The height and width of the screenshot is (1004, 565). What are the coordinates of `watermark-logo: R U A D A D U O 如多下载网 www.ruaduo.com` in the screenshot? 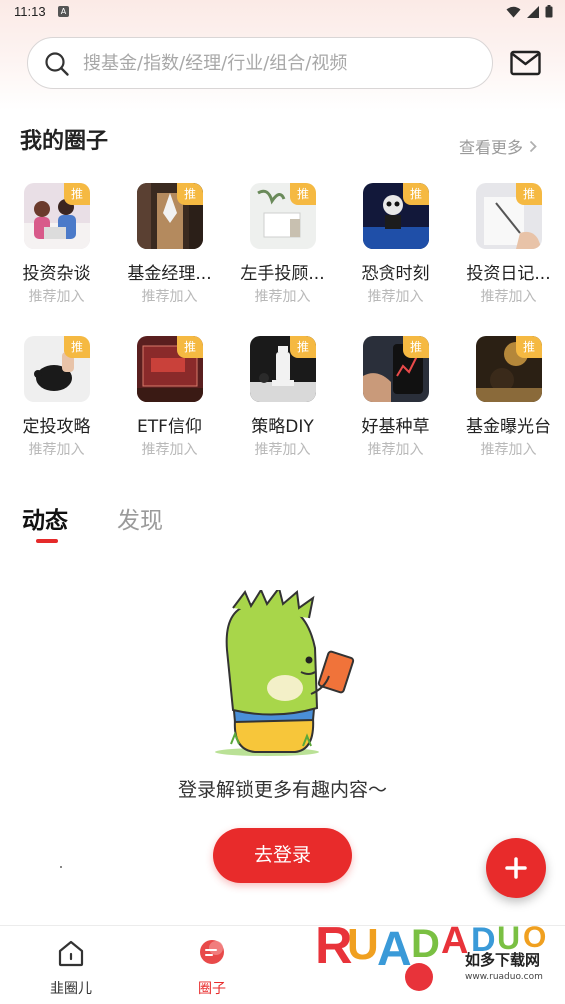 It's located at (430, 954).